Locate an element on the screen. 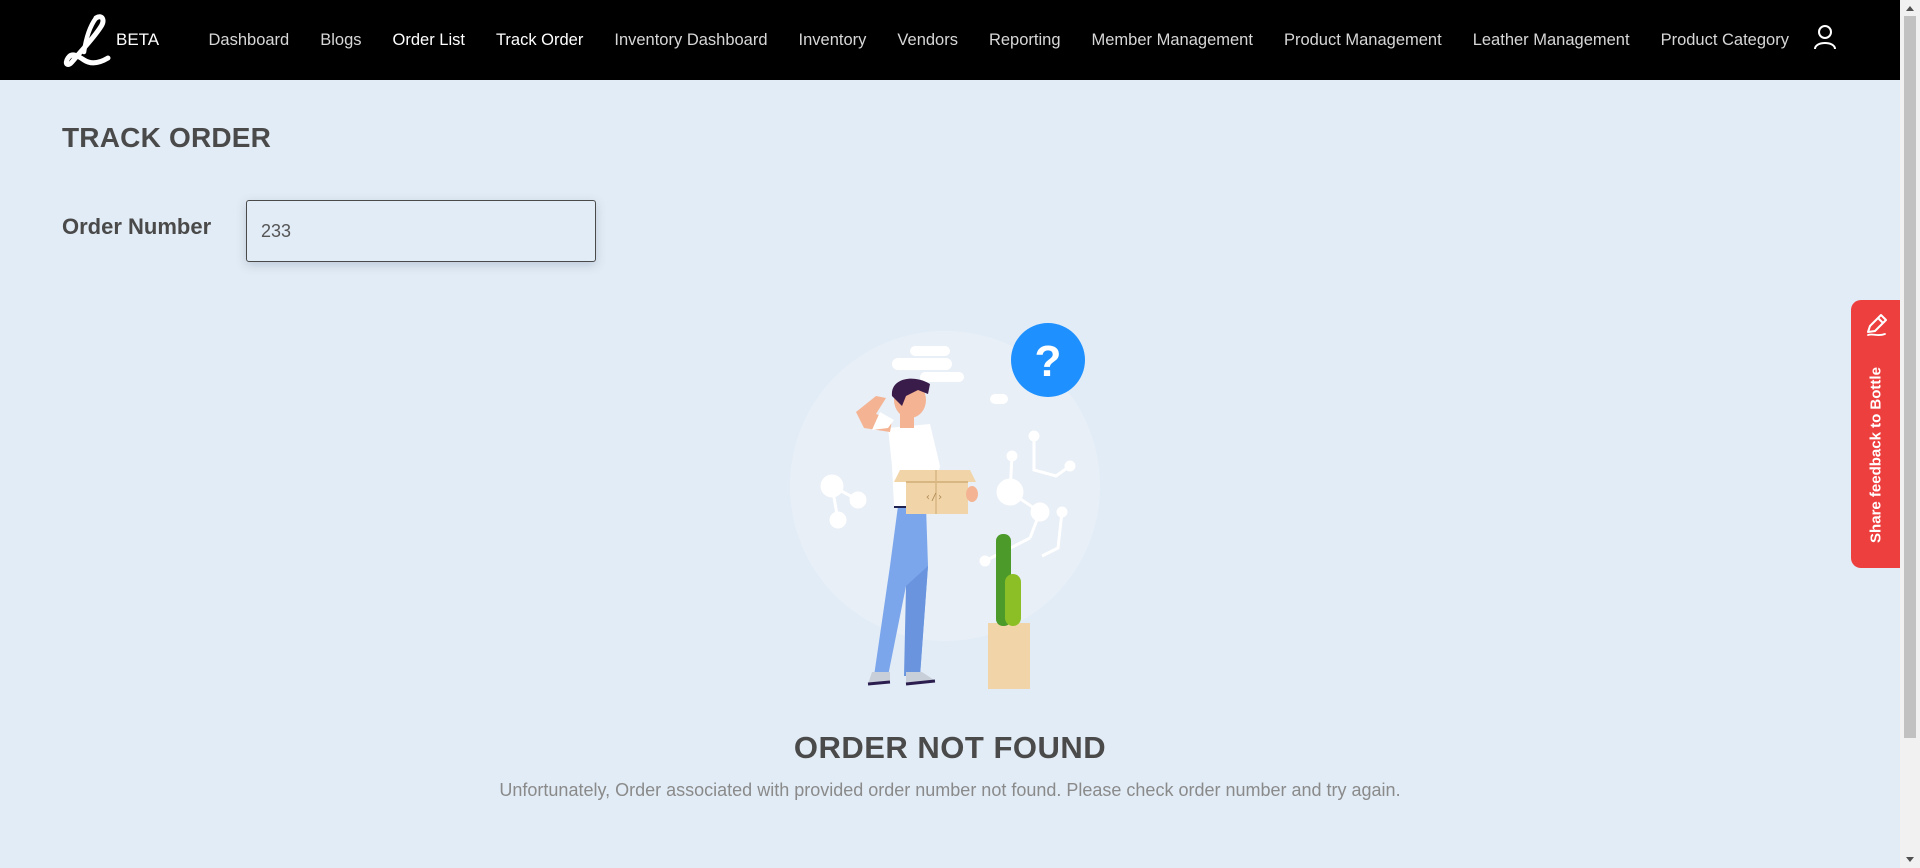 The image size is (1920, 868). nav-product-category: Product Category is located at coordinates (1724, 40).